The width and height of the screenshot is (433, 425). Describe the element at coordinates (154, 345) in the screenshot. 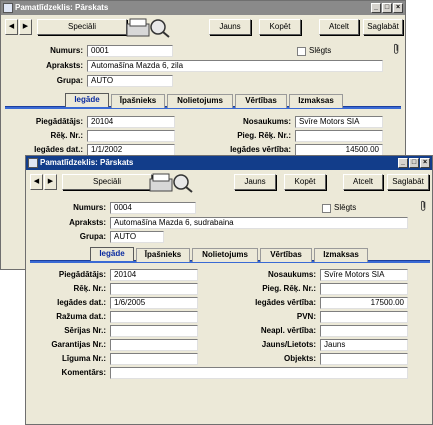

I see `garantijas-nr-field` at that location.